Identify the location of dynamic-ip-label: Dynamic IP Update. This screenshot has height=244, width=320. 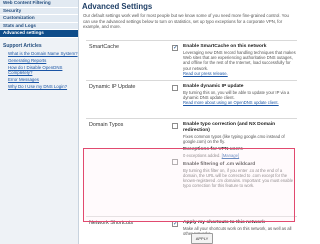
(112, 87).